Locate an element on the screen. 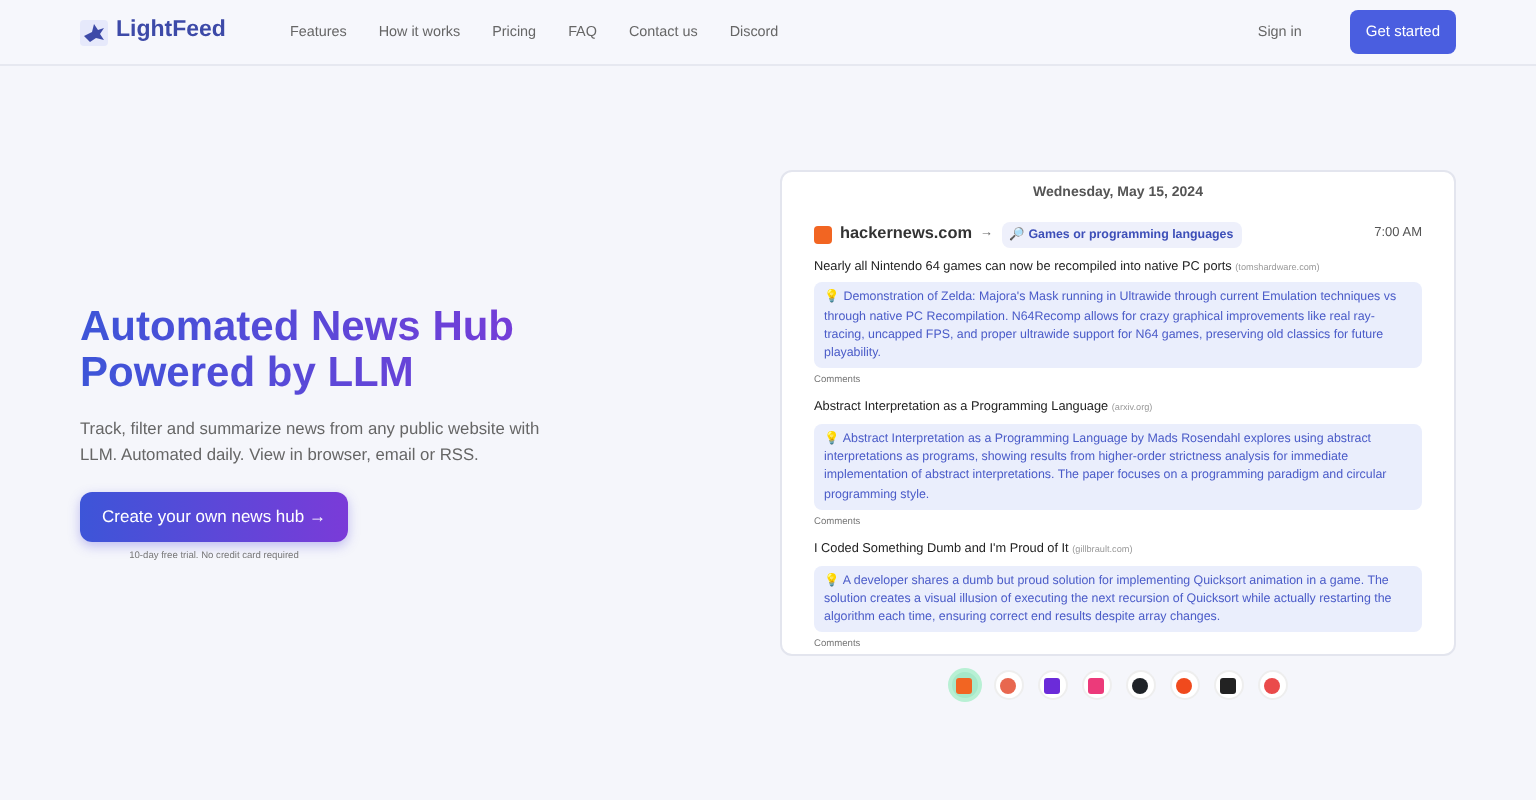  source-name: hackernews.com is located at coordinates (906, 234).